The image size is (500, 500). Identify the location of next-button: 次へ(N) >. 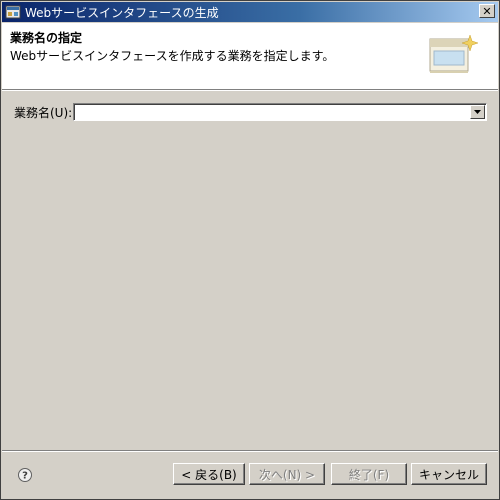
(287, 474).